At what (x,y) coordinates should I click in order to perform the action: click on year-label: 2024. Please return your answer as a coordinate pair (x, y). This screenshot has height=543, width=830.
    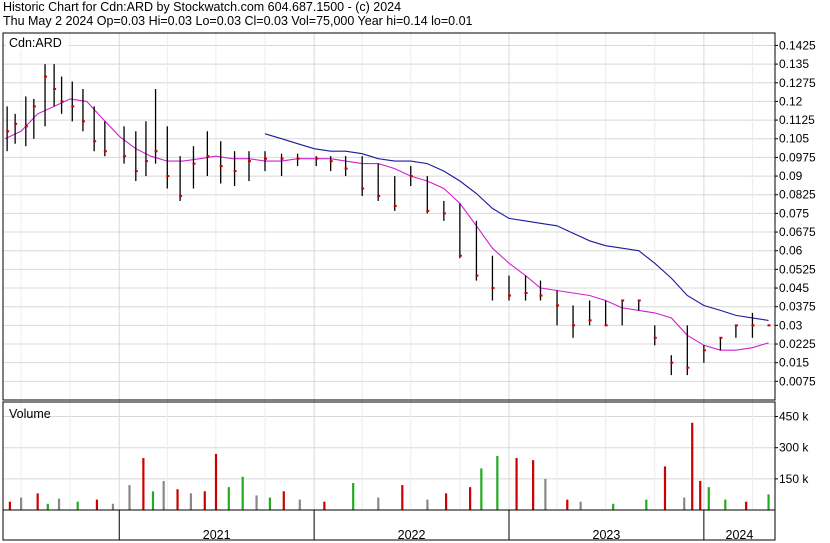
    Looking at the image, I should click on (740, 535).